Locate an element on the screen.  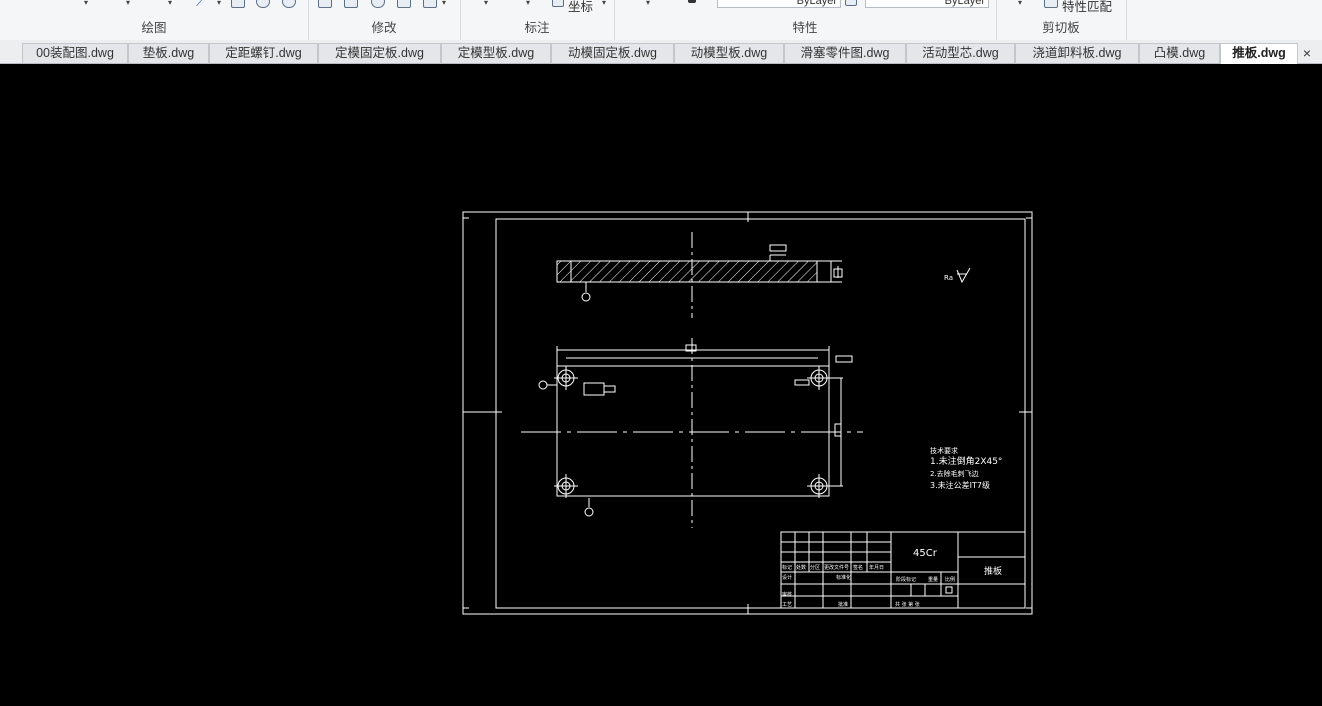
part-name-text: 推板 is located at coordinates (993, 571).